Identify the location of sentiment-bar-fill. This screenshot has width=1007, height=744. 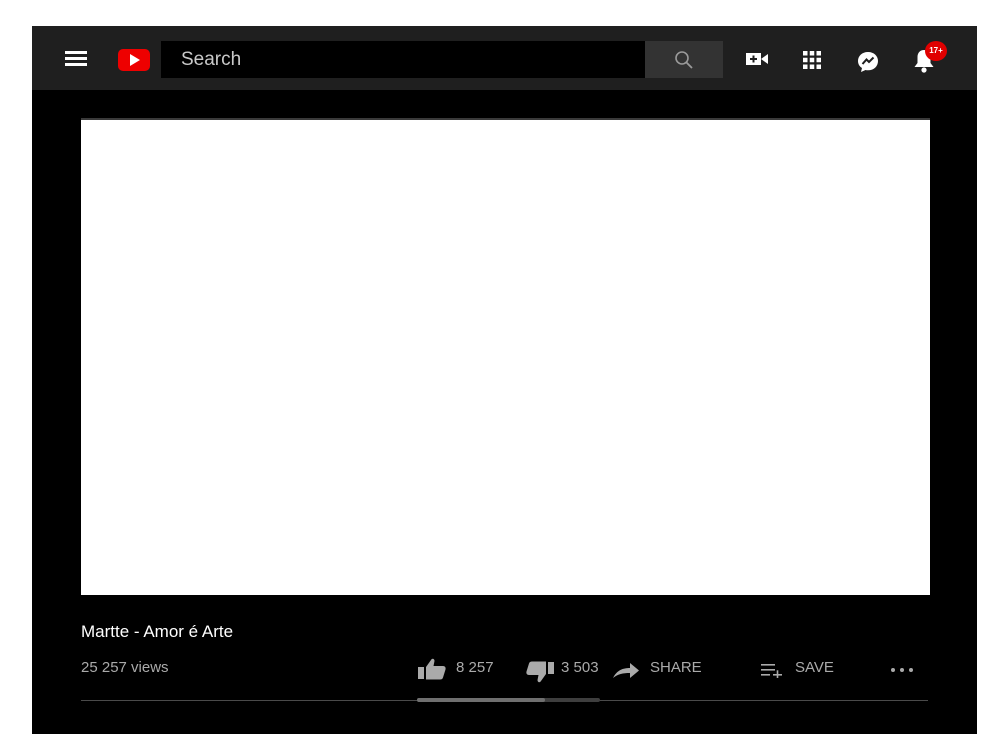
(481, 700).